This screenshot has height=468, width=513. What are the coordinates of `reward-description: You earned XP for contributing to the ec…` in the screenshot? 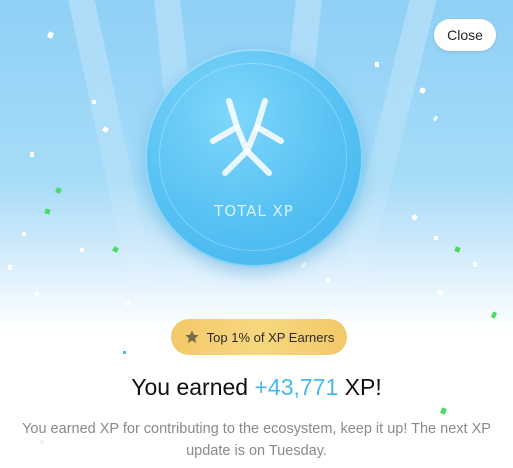 It's located at (256, 440).